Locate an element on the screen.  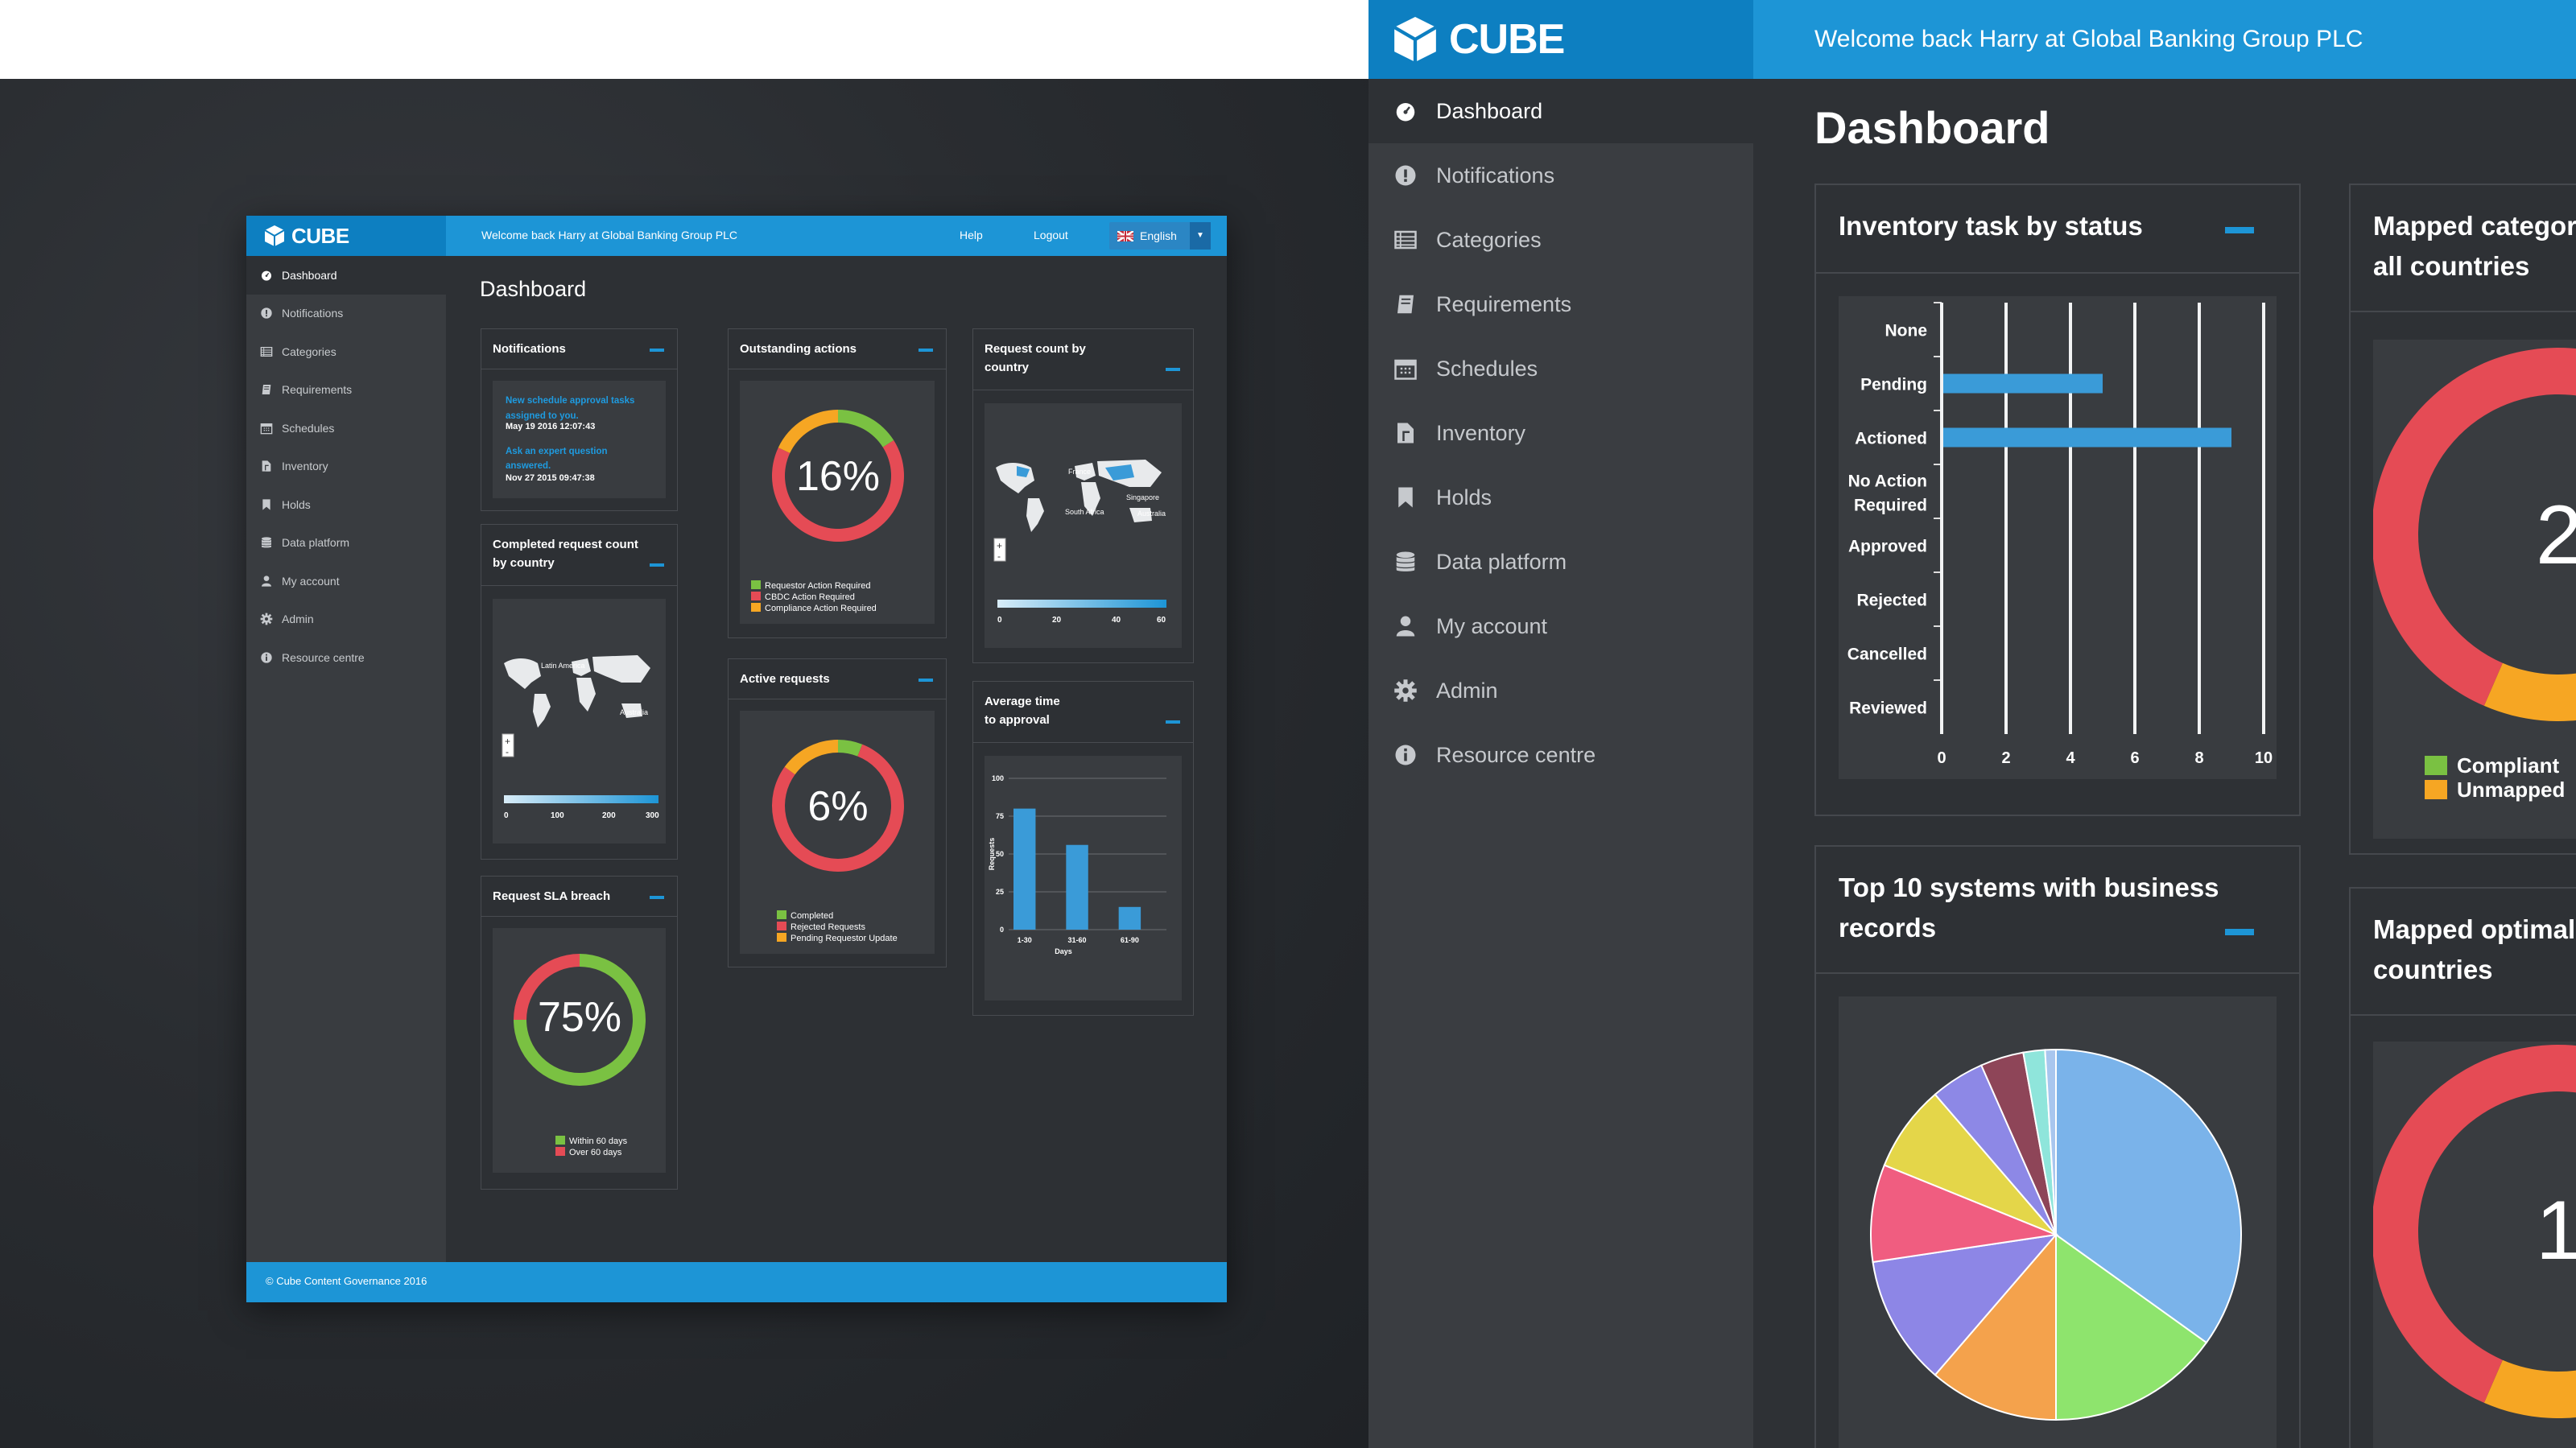
language-select: English ▼ is located at coordinates (1160, 236).